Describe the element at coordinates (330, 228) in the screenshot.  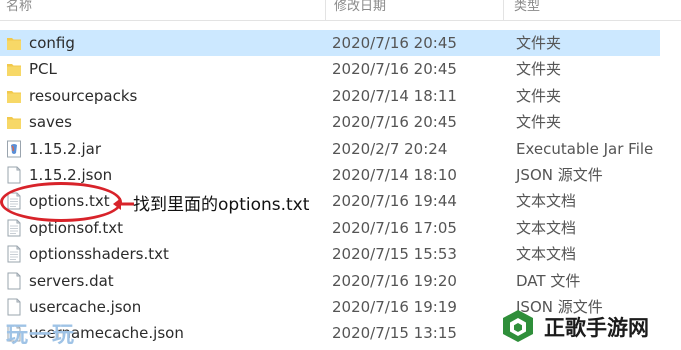
I see `file-row: optionsof.txt 2020/7/16 17:05 文本文档` at that location.